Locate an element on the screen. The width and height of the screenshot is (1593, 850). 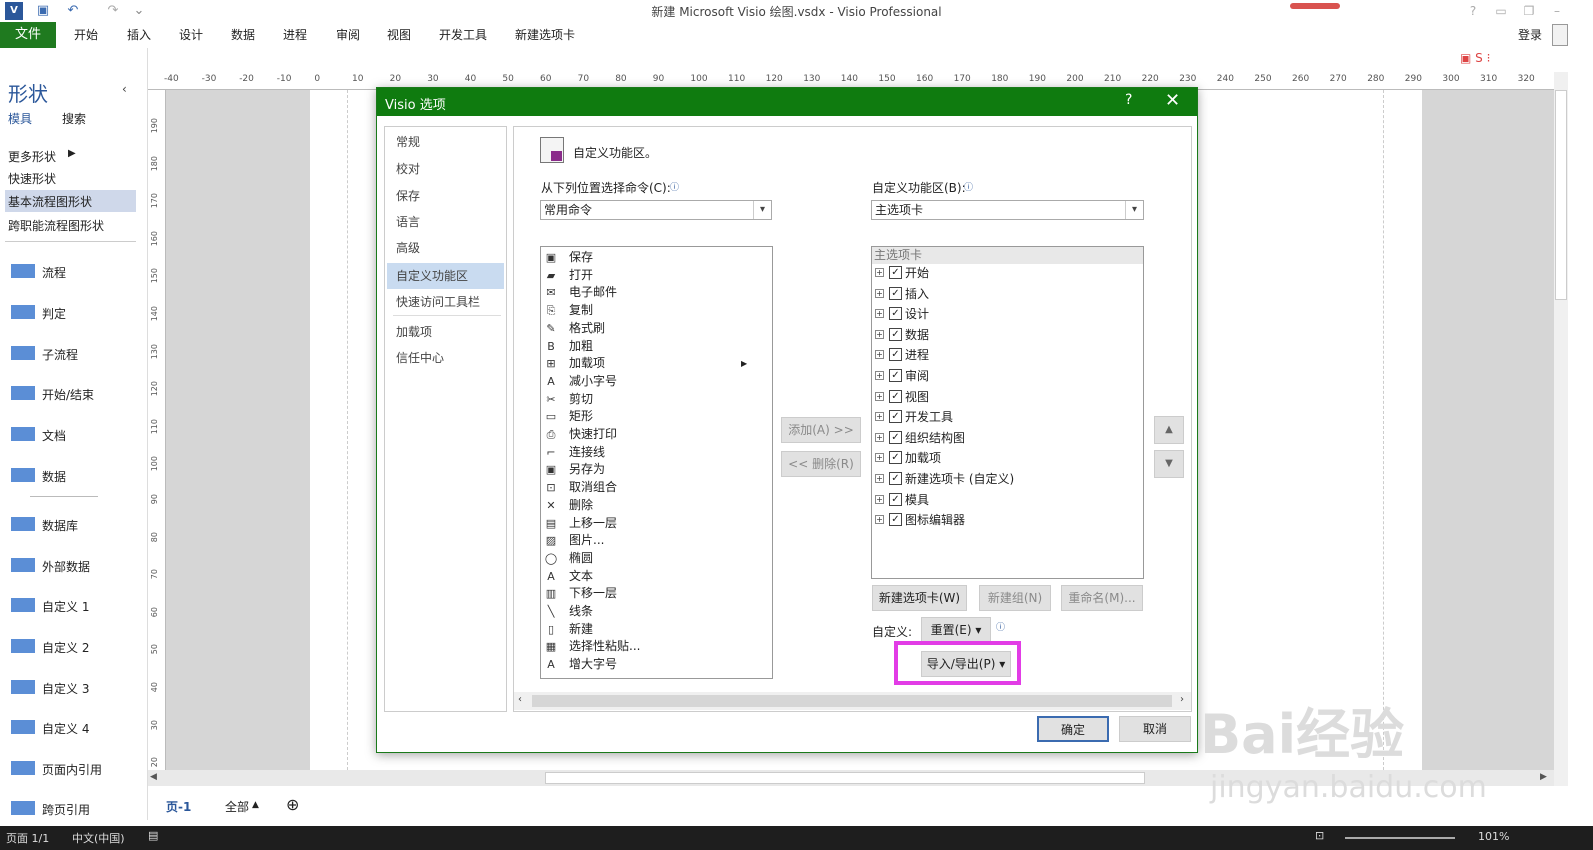
command-item: ⎘ 复制 is located at coordinates (648, 311).